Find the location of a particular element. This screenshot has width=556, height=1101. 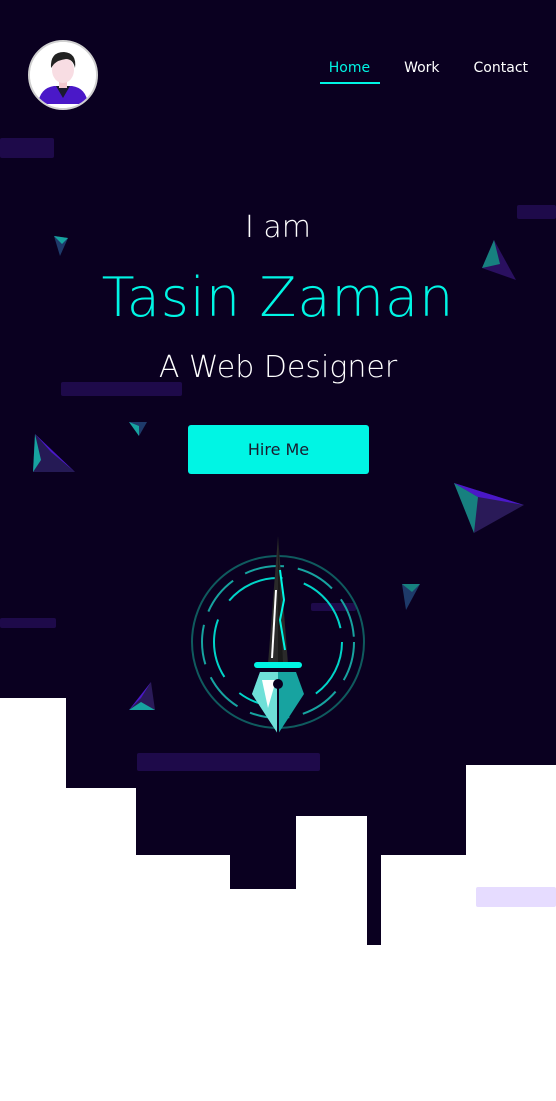

nav-item-contact: Contact is located at coordinates (501, 72).